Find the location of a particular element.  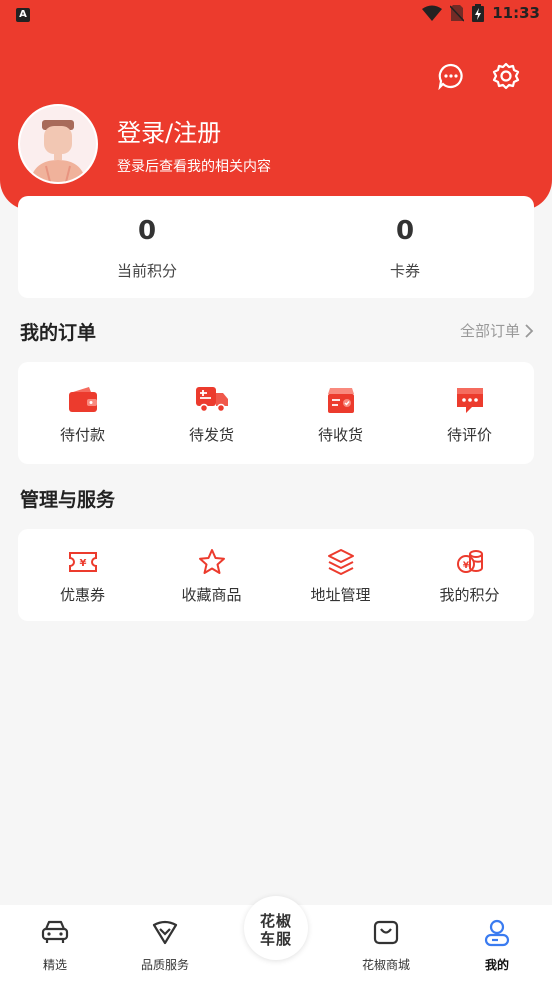

coupons-label: 卡券 is located at coordinates (404, 271).